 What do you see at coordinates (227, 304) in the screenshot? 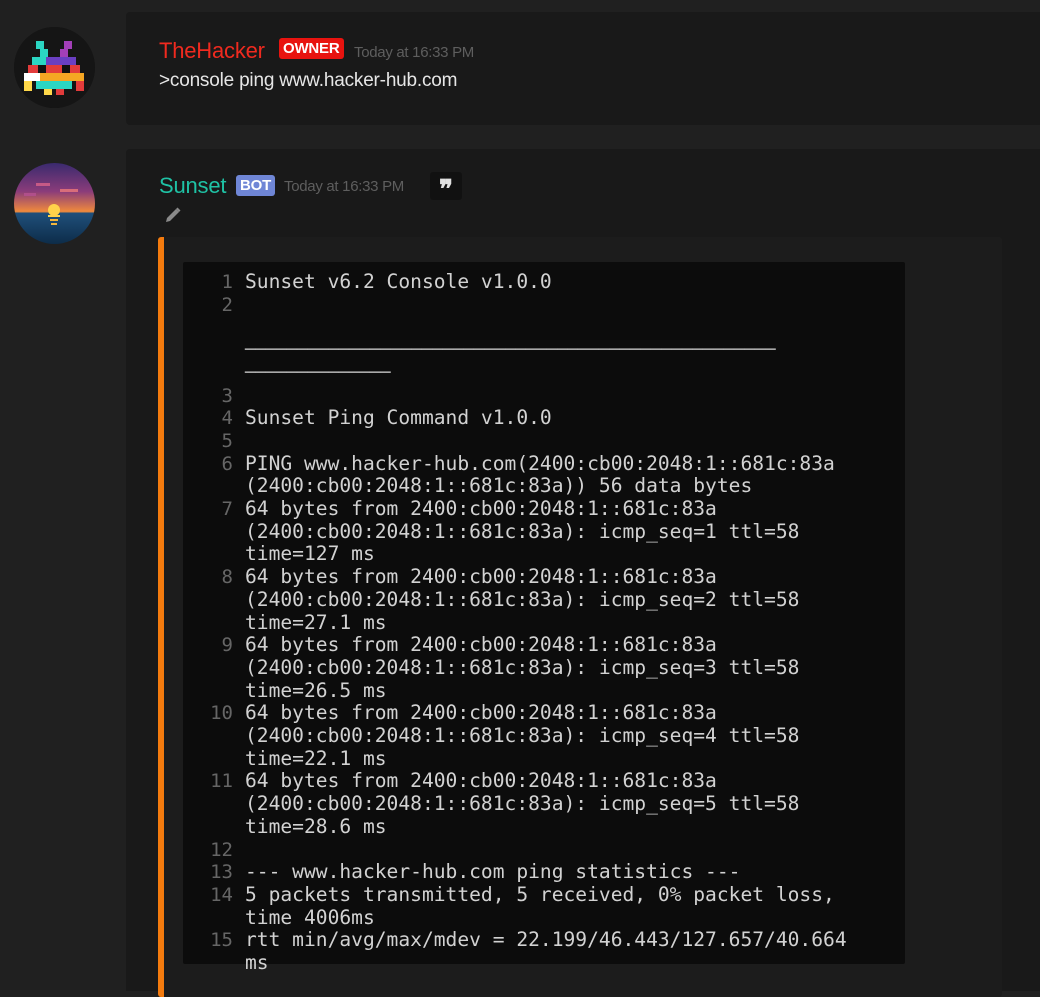
I see `line-number: 2` at bounding box center [227, 304].